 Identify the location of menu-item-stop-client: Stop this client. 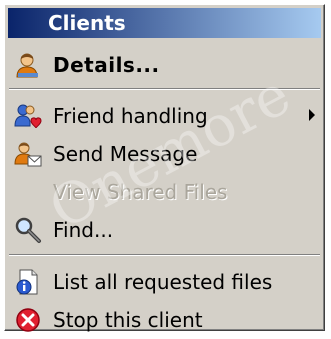
(164, 320).